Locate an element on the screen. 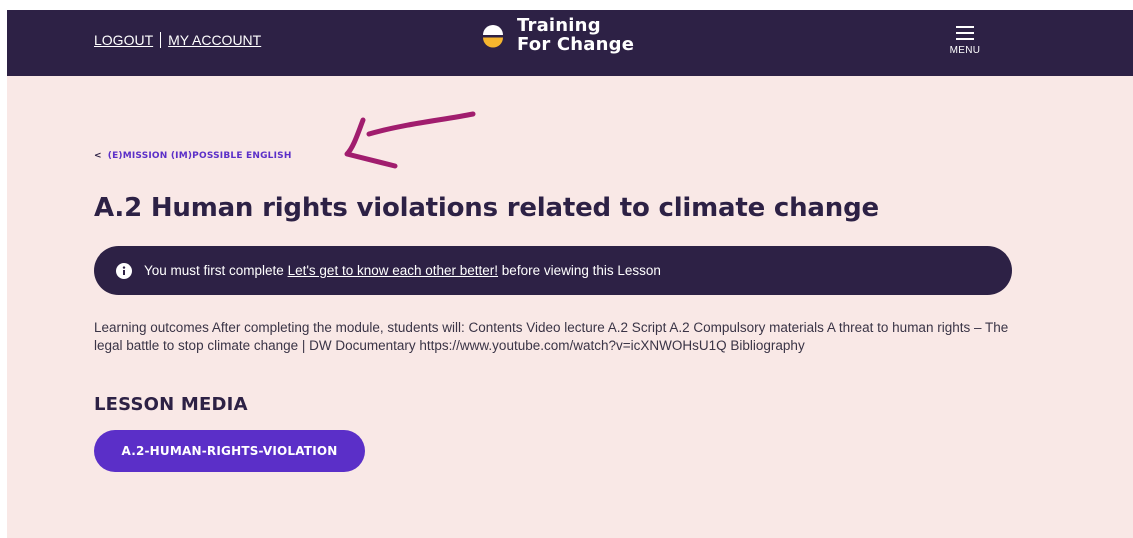 This screenshot has height=538, width=1133. brand-logo: Training For Change is located at coordinates (557, 35).